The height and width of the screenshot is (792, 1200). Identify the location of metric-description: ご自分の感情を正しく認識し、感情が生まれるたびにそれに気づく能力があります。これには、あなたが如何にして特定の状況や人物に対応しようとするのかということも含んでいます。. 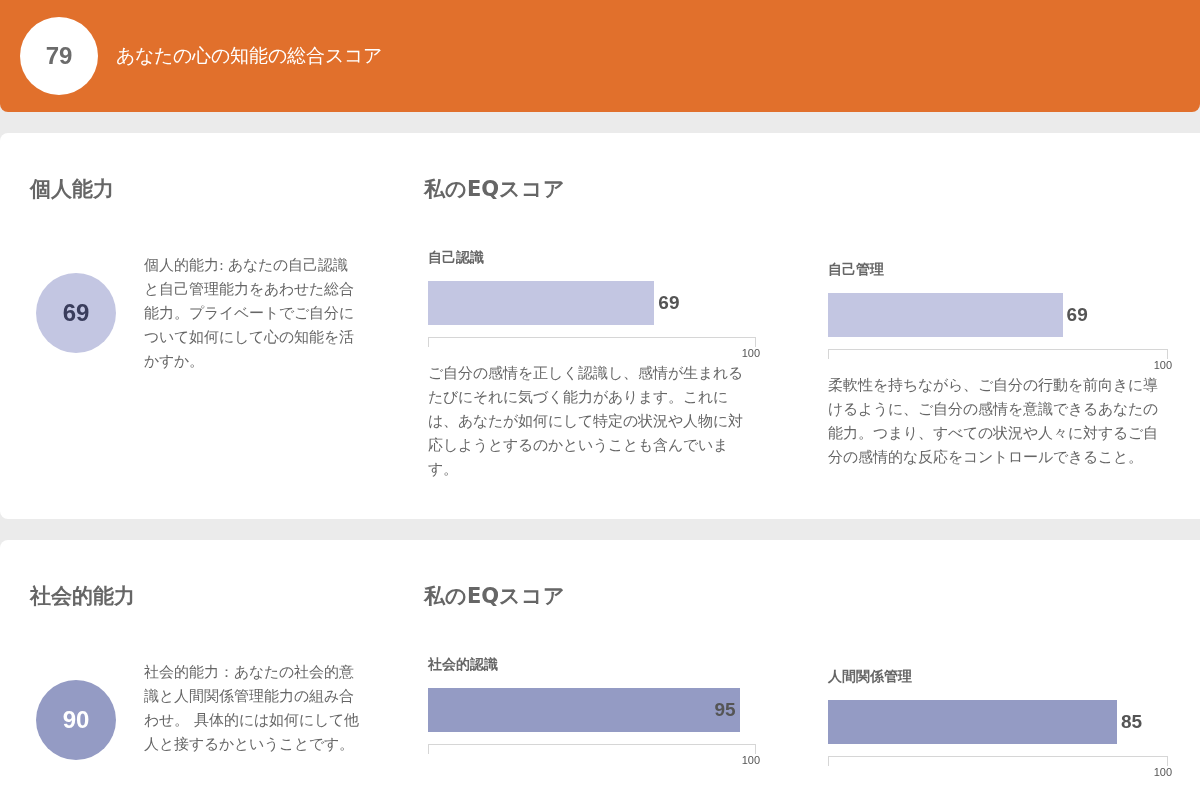
(586, 421).